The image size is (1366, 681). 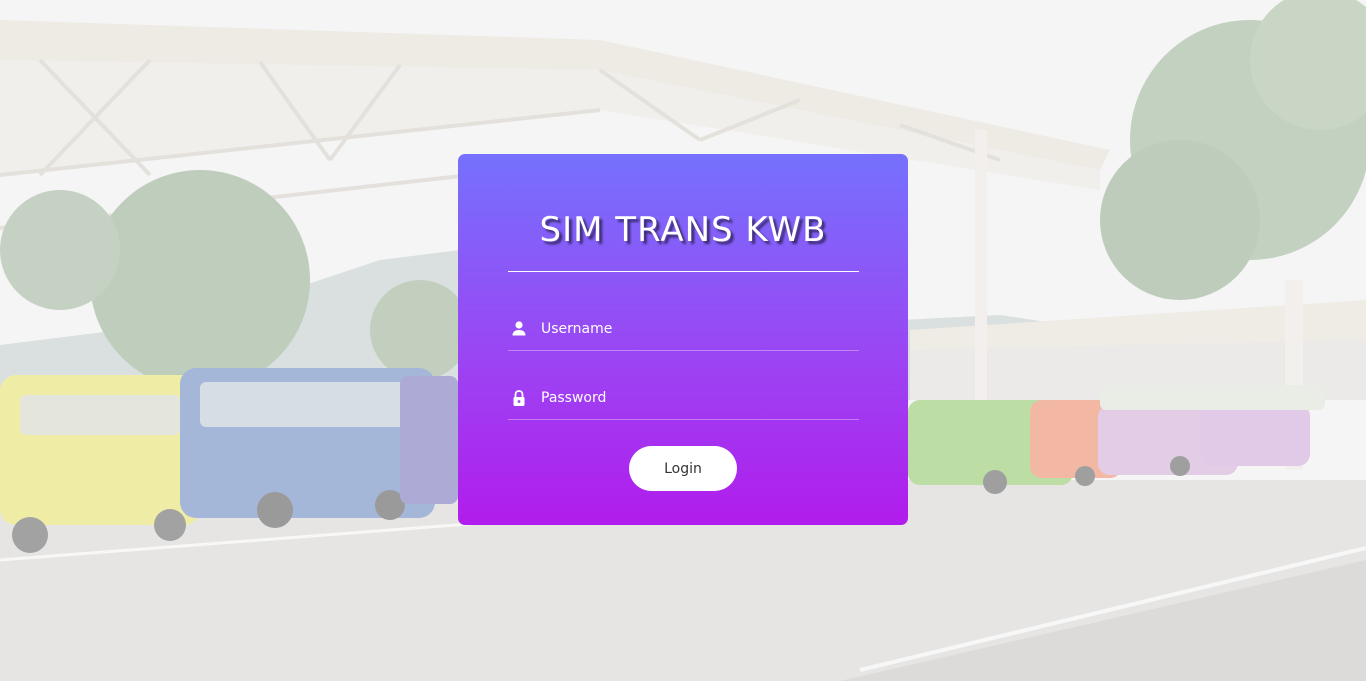 I want to click on username-input, so click(x=696, y=329).